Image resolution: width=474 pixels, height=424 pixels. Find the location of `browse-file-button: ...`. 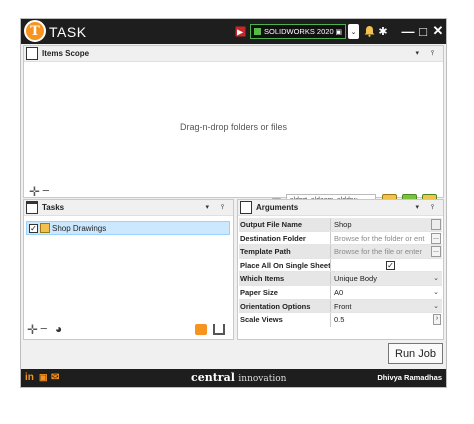

browse-file-button: ... is located at coordinates (436, 252).